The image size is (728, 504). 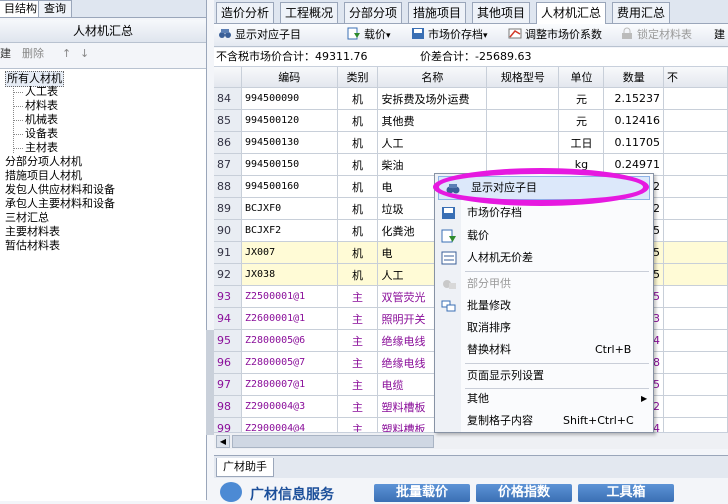 What do you see at coordinates (544, 376) in the screenshot?
I see `menu-item-column-settings: 页面显示列设置` at bounding box center [544, 376].